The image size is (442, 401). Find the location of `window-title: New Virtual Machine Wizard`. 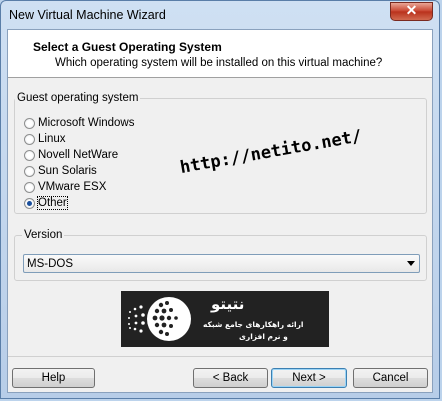

window-title: New Virtual Machine Wizard is located at coordinates (87, 15).